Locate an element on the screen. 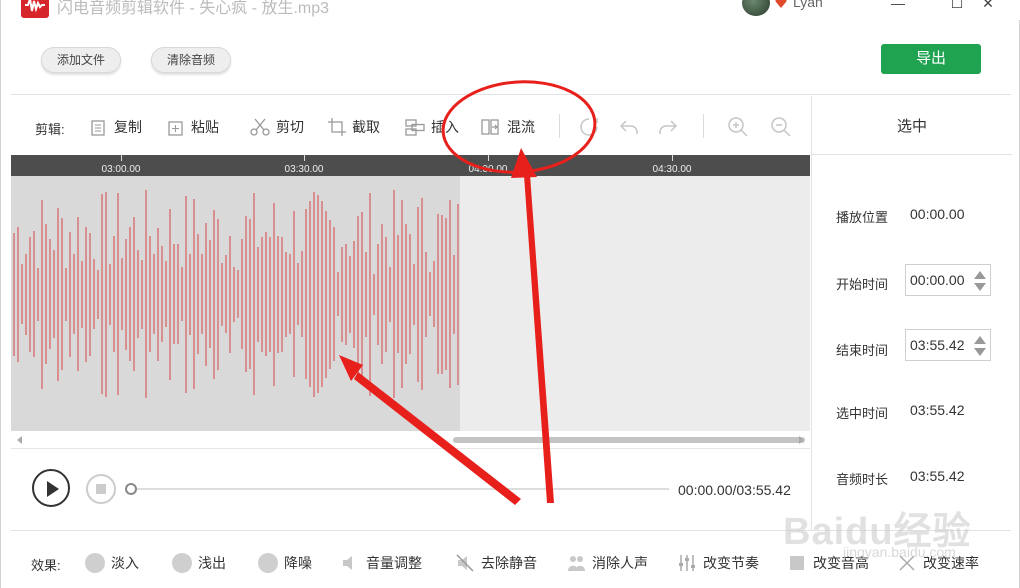  avatar is located at coordinates (756, 8).